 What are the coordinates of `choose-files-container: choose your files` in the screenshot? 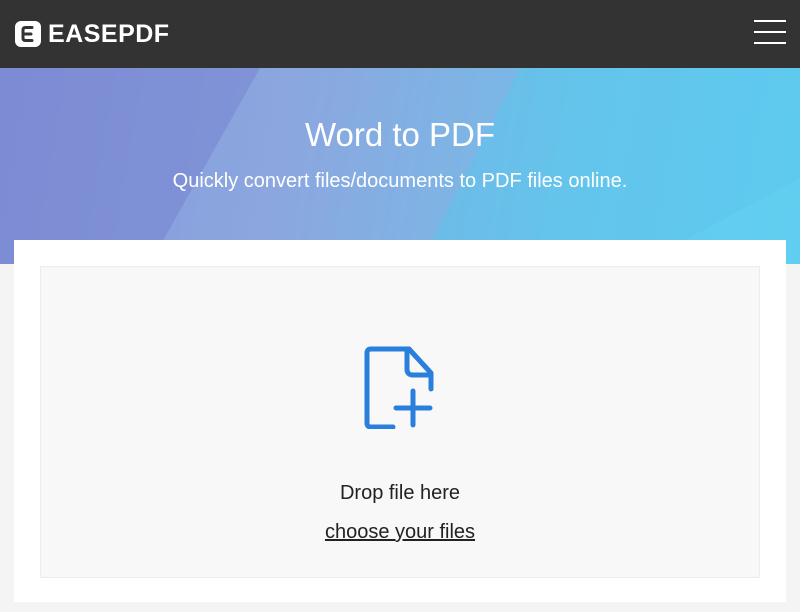 It's located at (400, 532).